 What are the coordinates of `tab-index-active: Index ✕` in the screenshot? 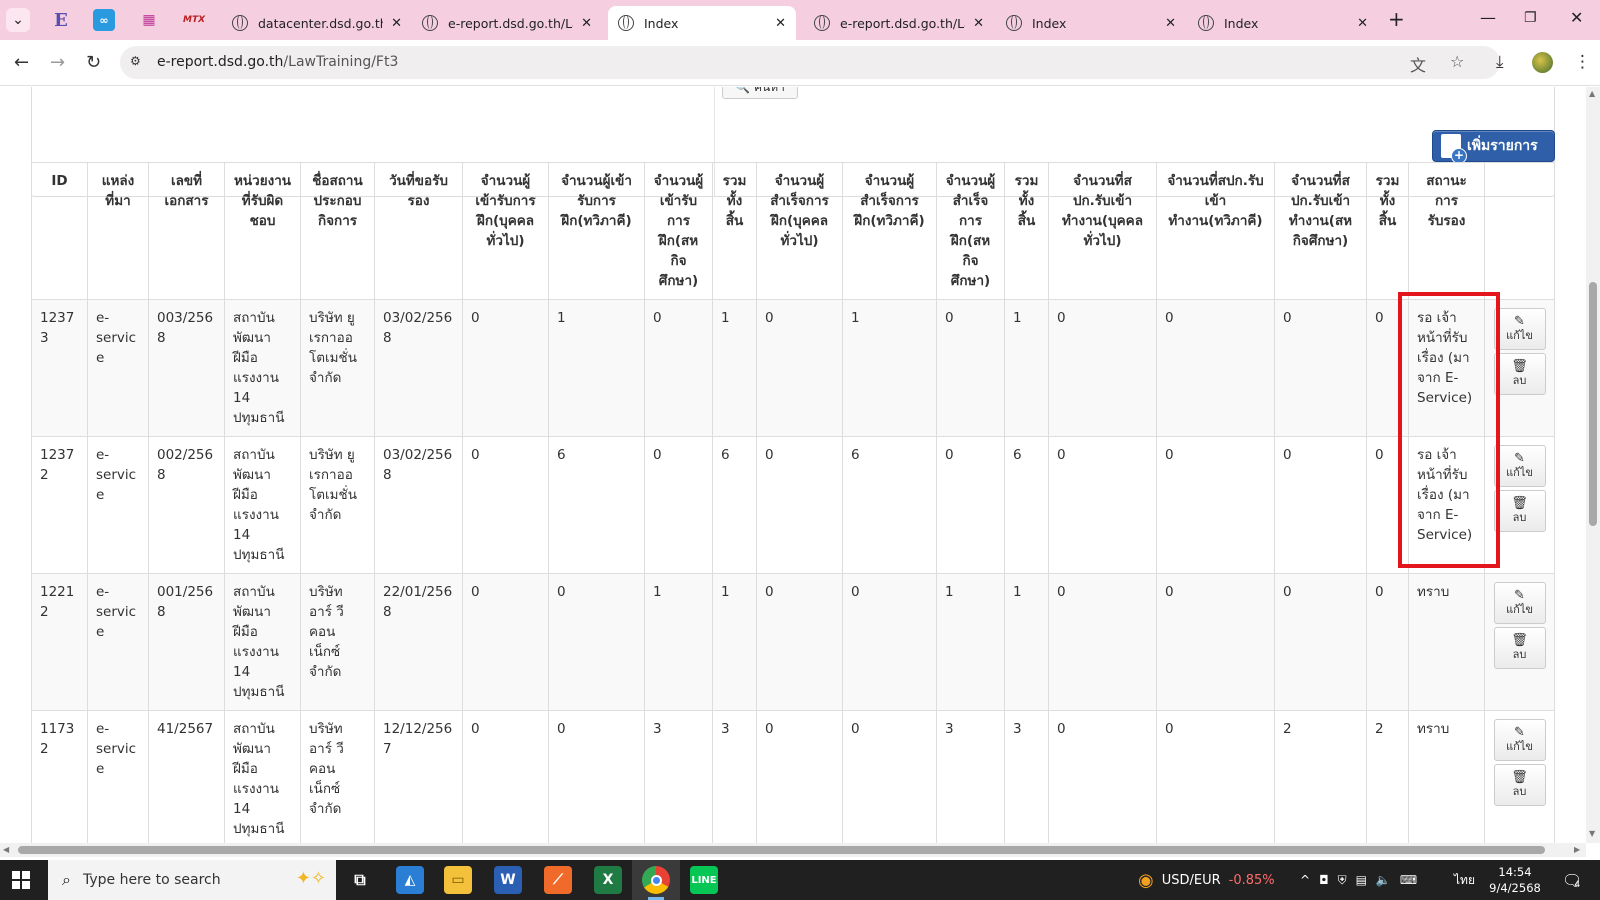 It's located at (702, 23).